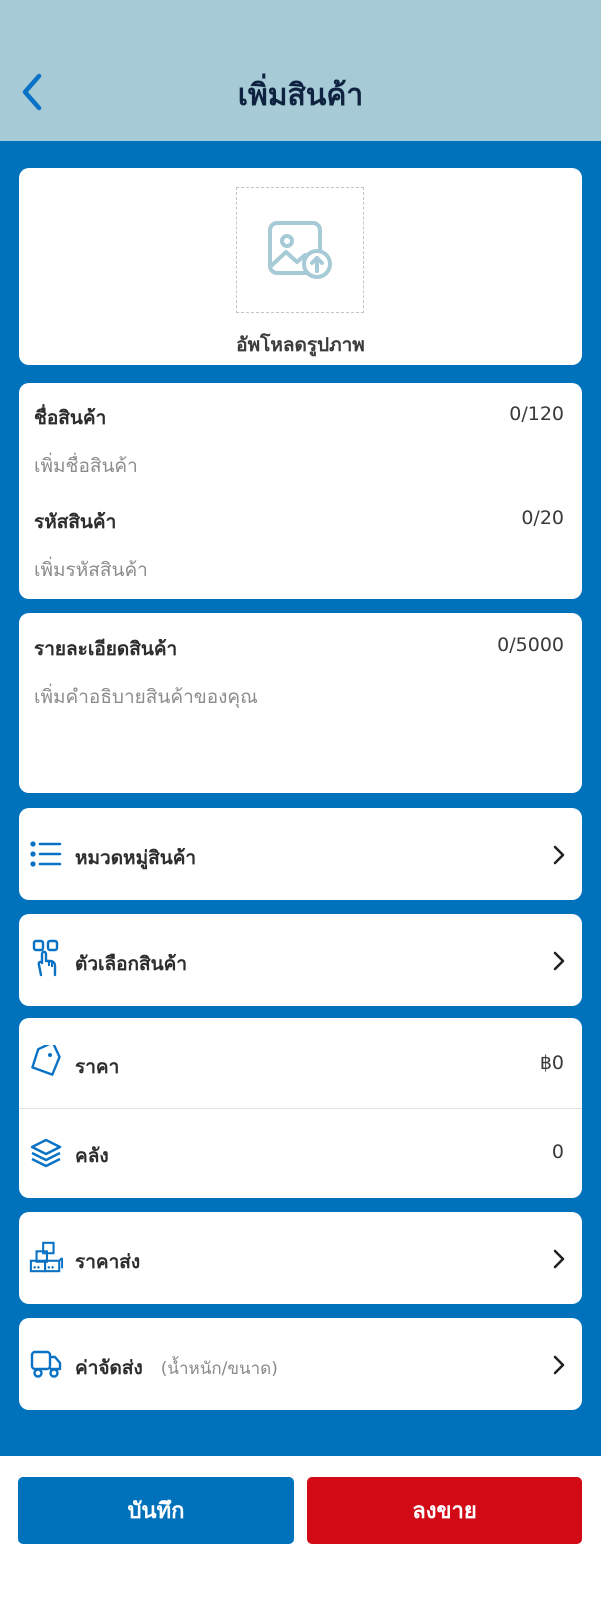  I want to click on publish-button: ลงขาย, so click(444, 1510).